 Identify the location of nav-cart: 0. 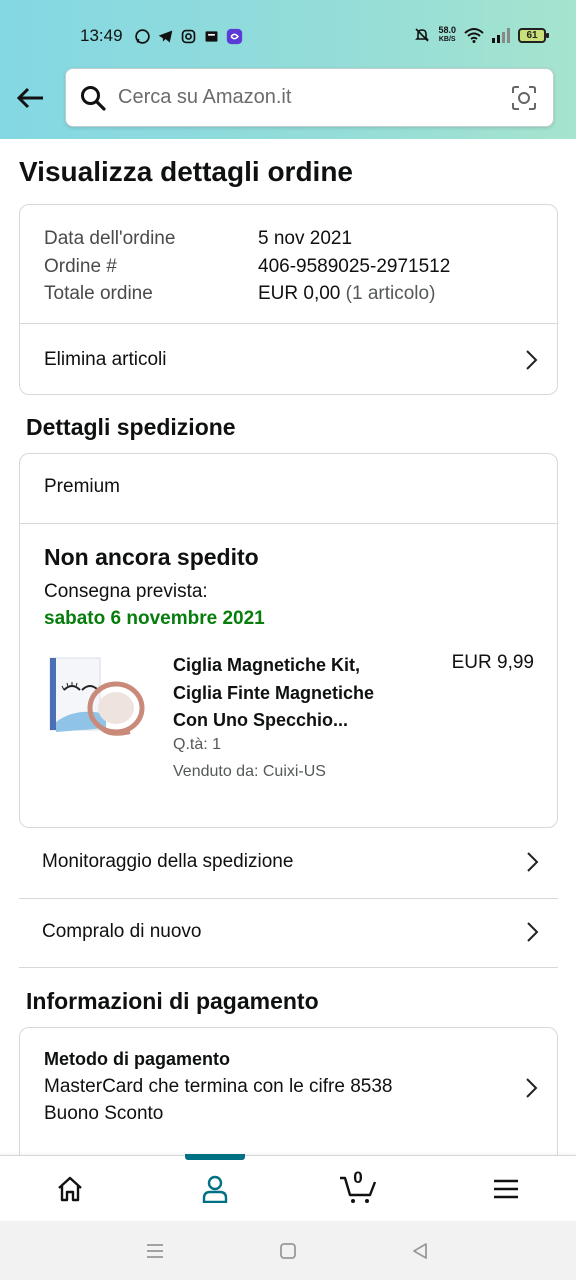
(358, 1189).